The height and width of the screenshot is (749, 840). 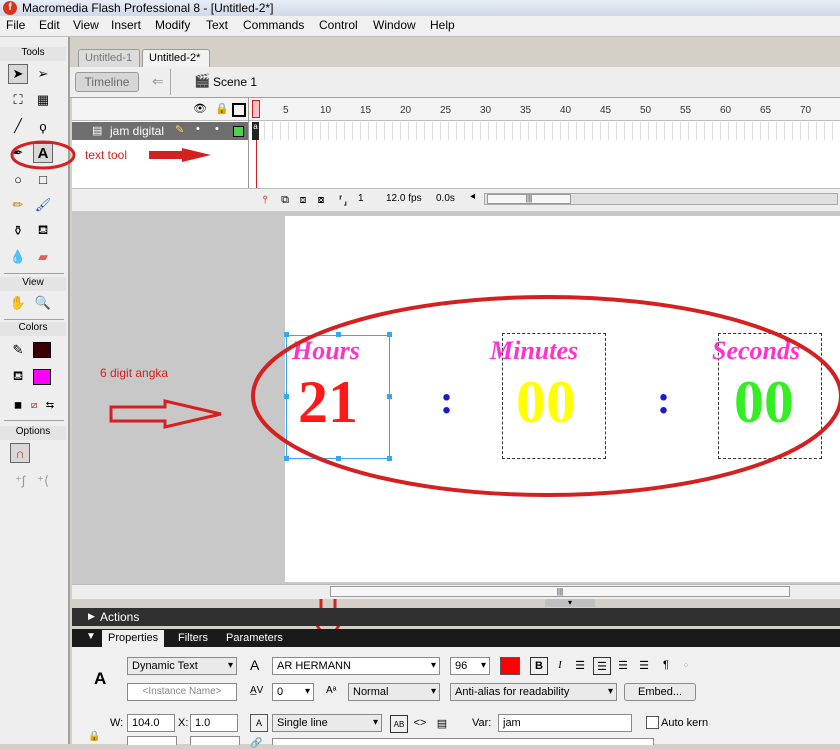 What do you see at coordinates (565, 723) in the screenshot?
I see `var-input: jam` at bounding box center [565, 723].